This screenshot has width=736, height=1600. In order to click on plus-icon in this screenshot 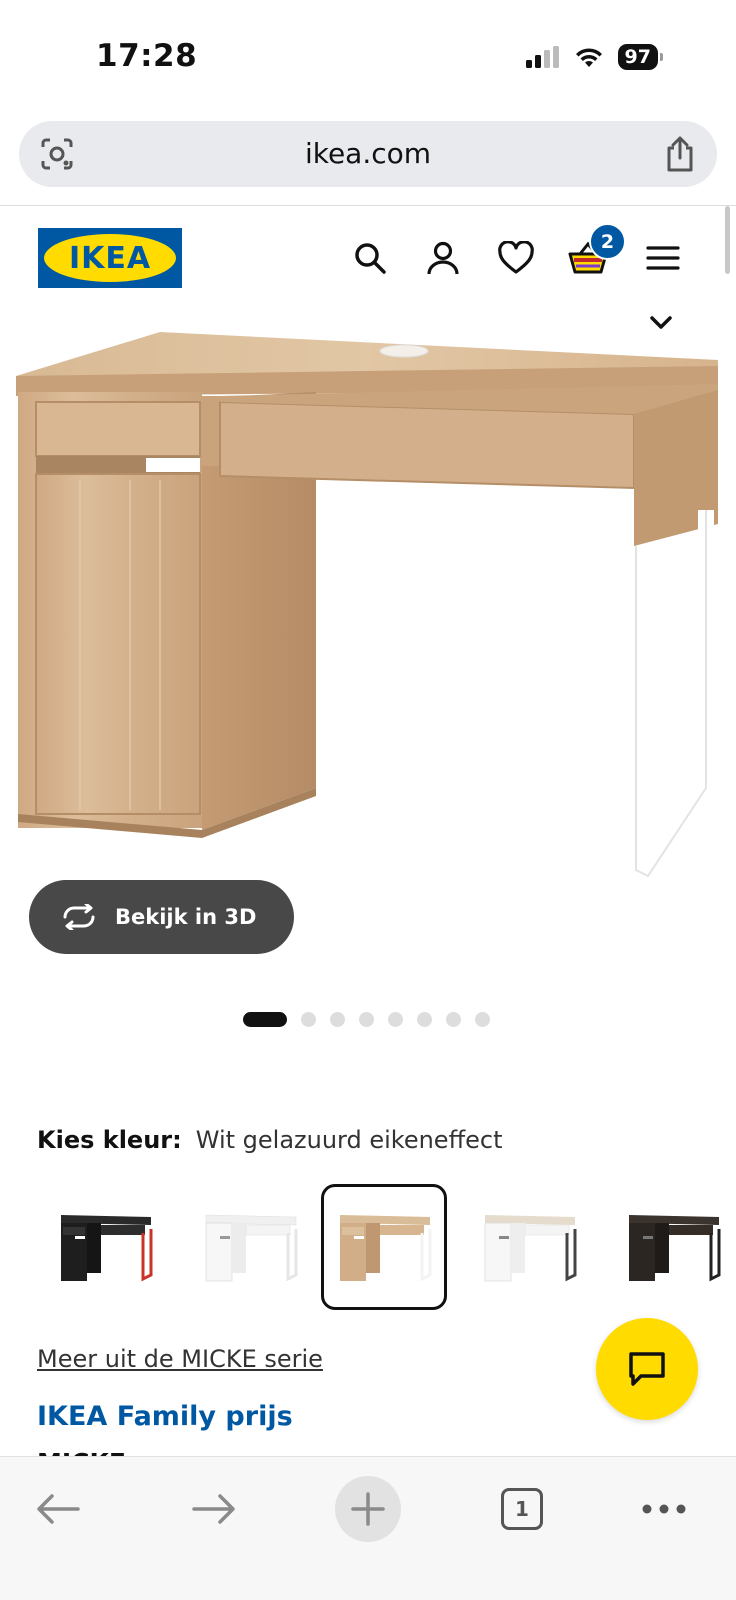, I will do `click(368, 1509)`.